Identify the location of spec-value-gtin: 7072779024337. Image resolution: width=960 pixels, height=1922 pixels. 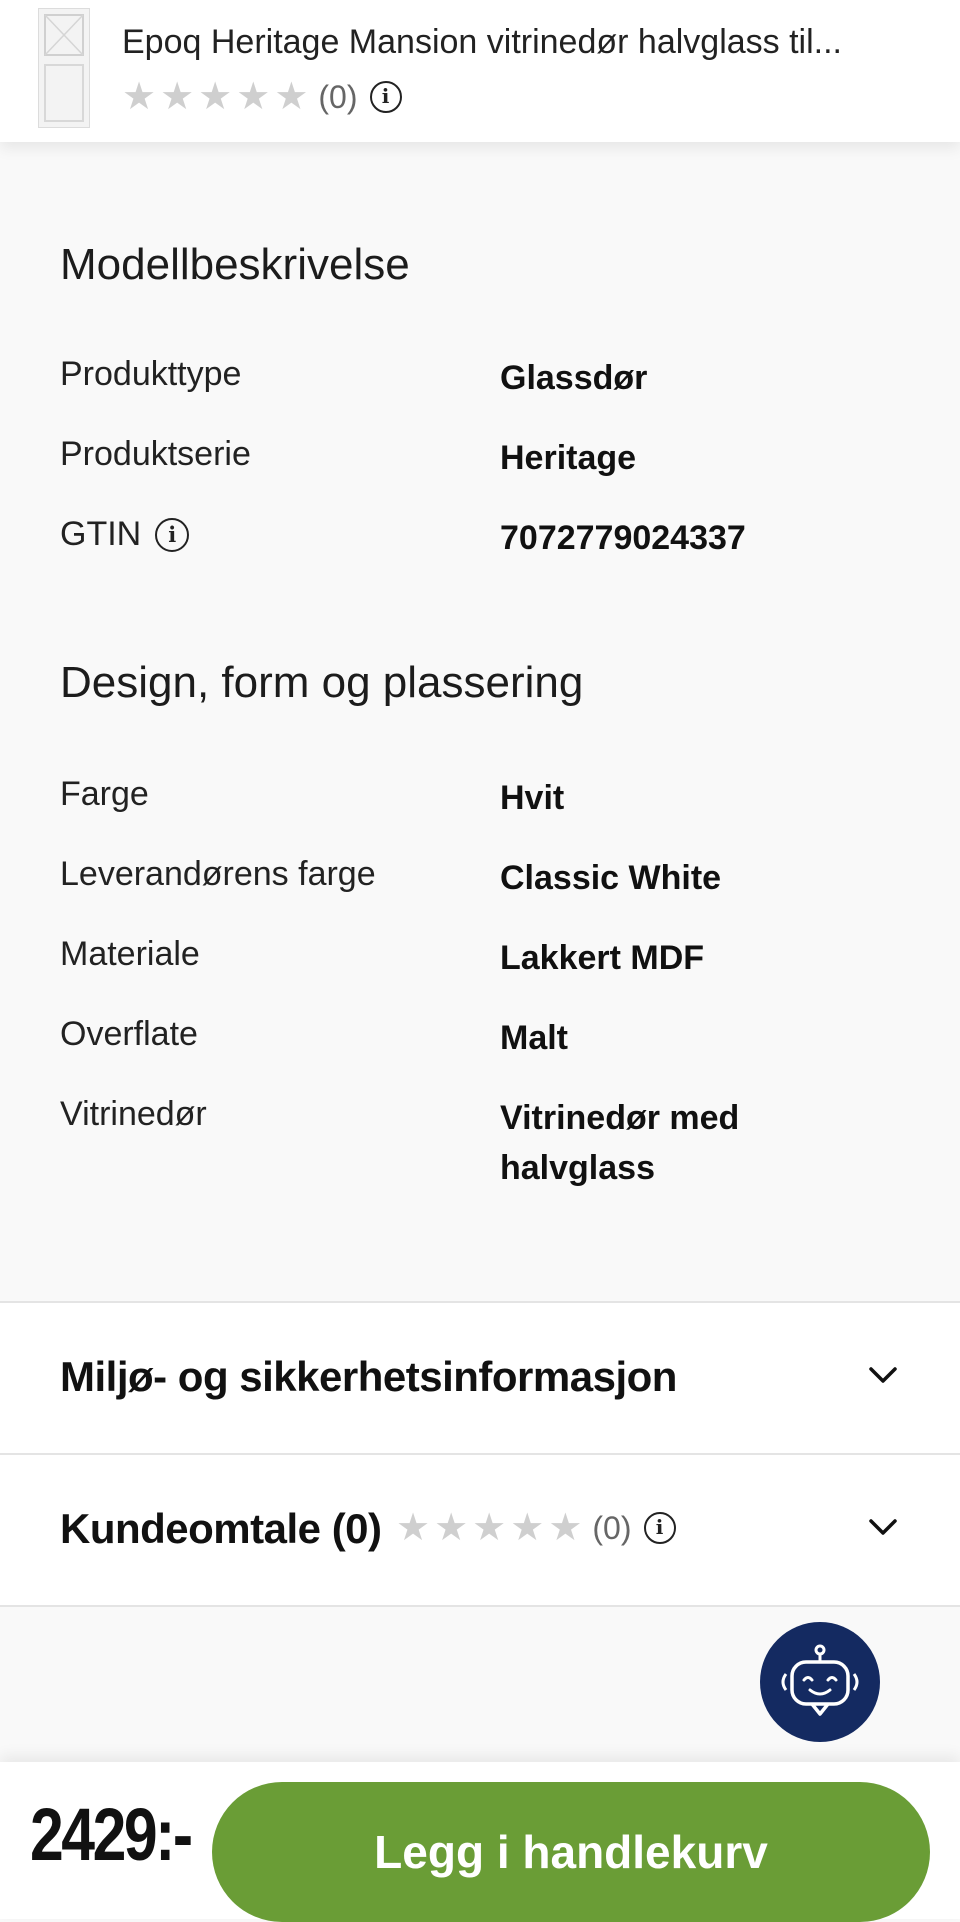
(623, 538).